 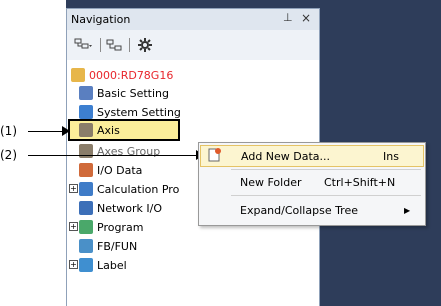 I want to click on tree-root-label: 0000:RD78G16, so click(x=131, y=75).